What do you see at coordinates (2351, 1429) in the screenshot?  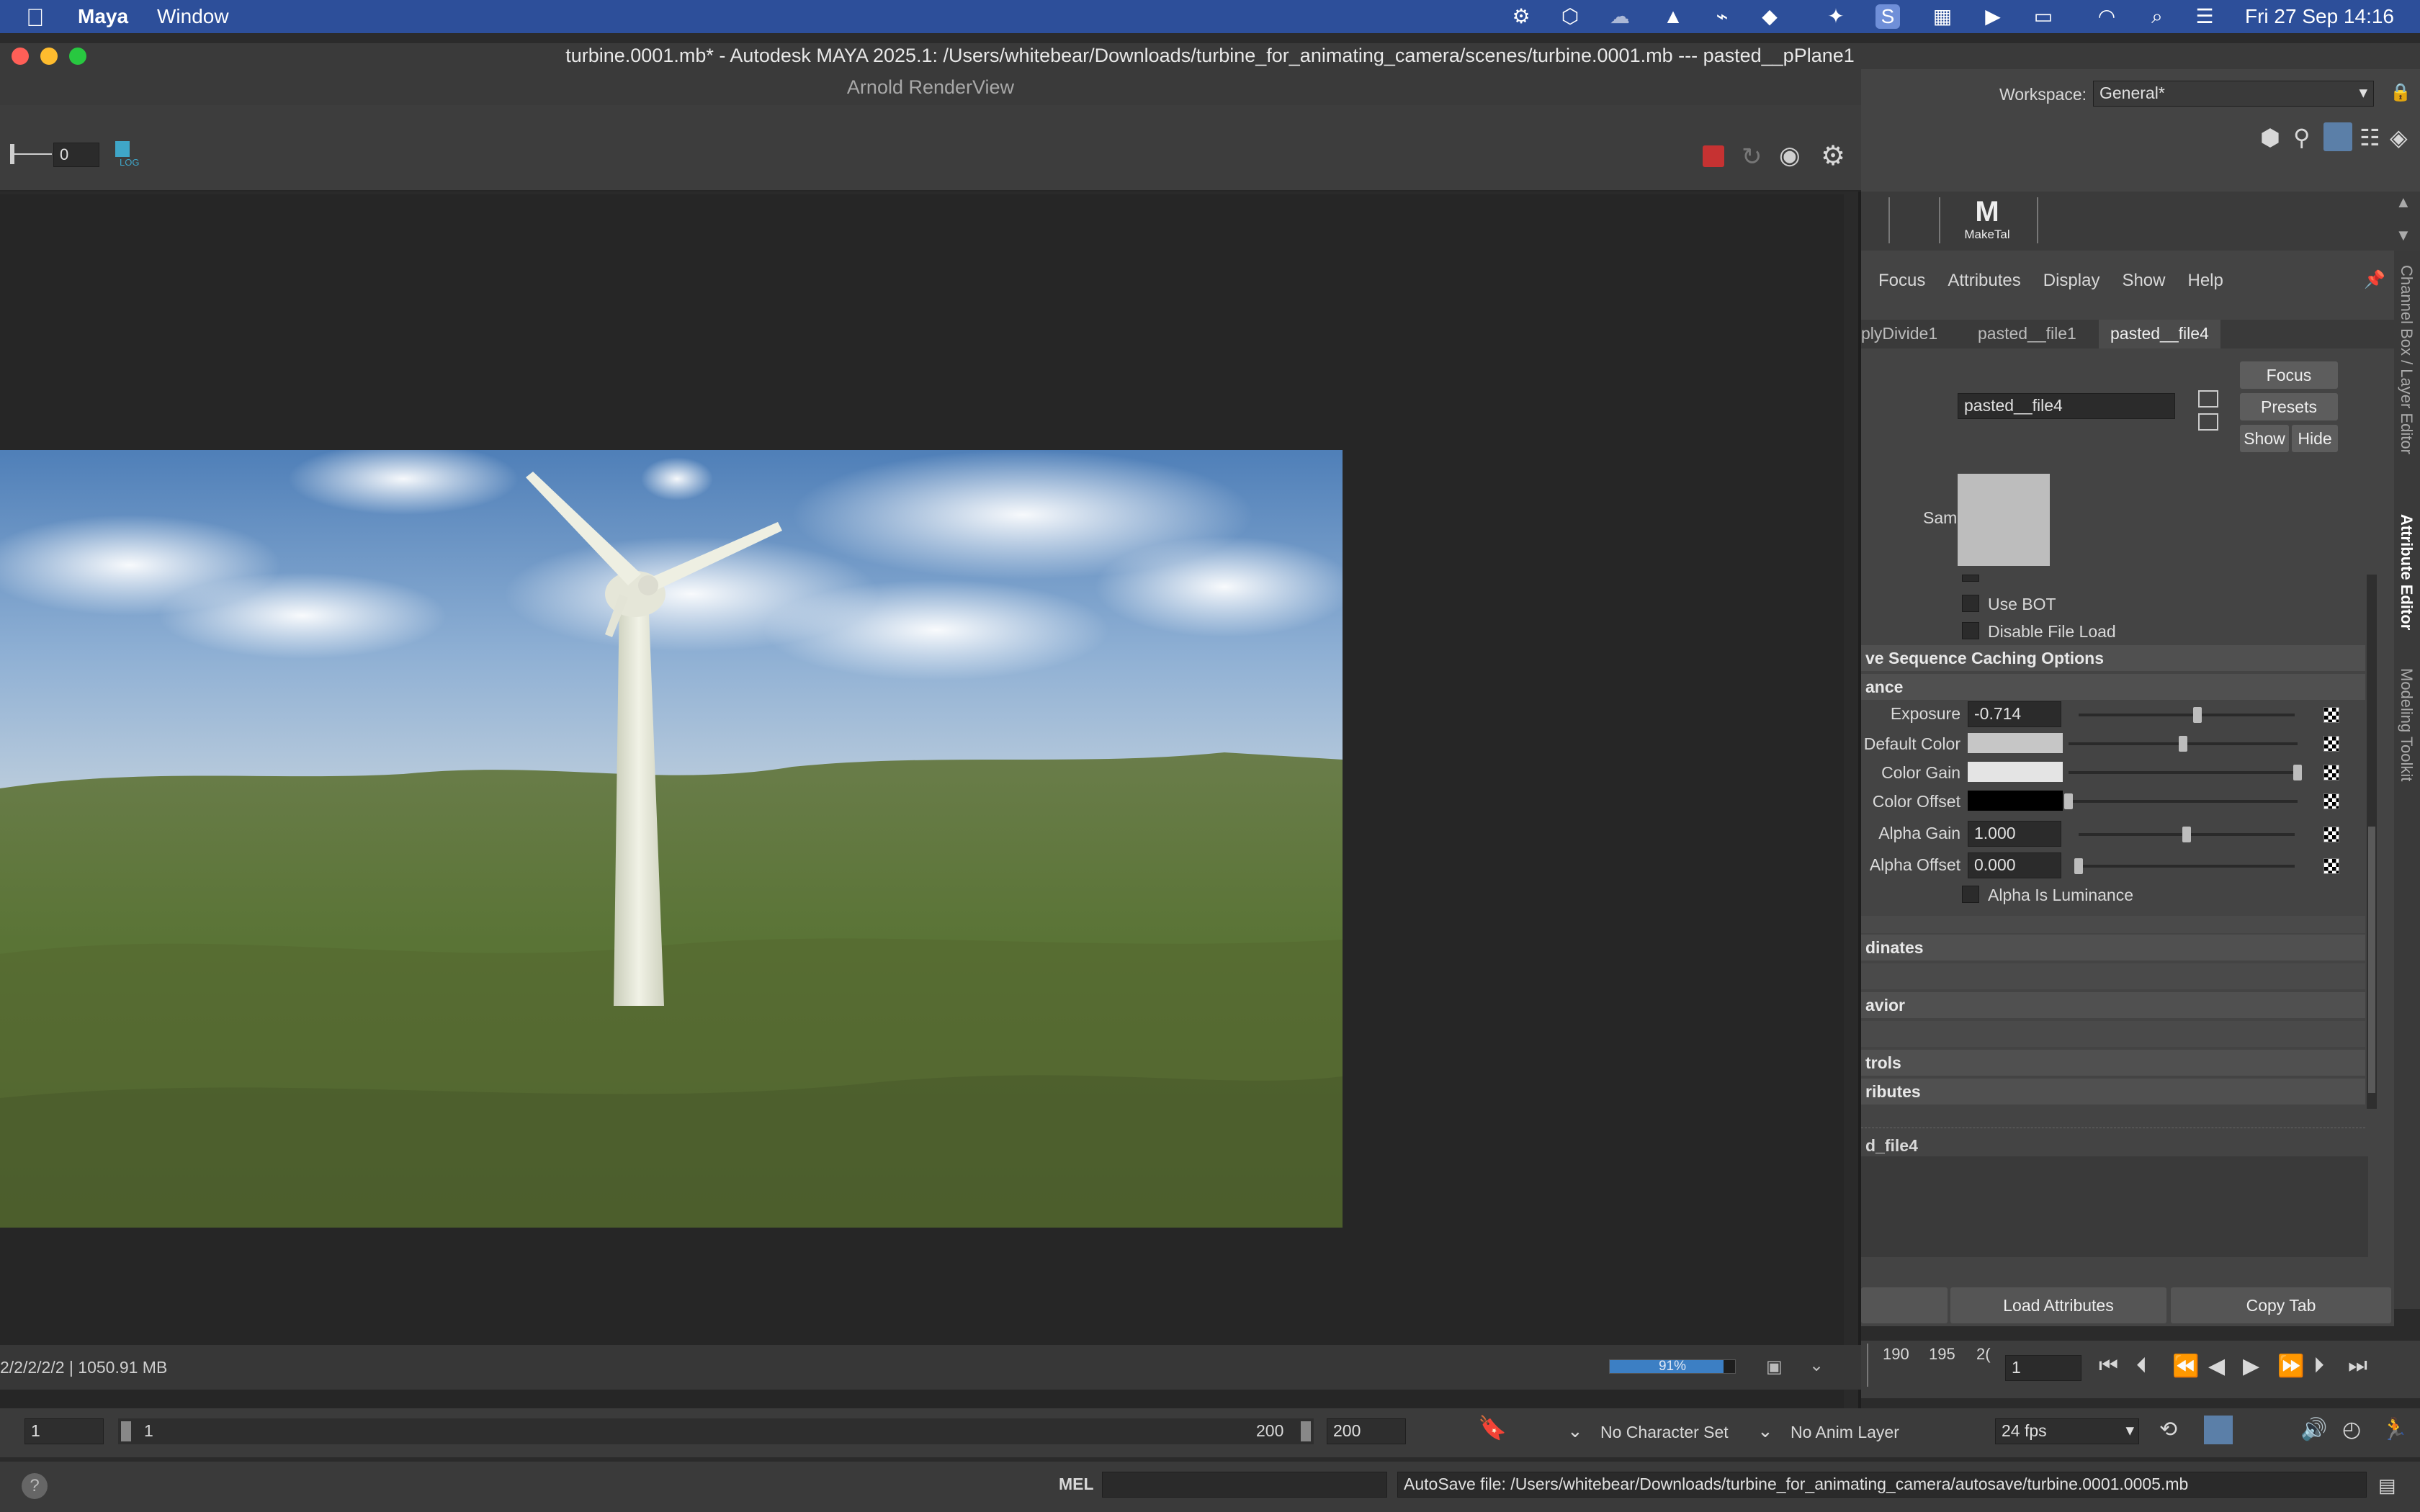 I see `clock-icon: ◴` at bounding box center [2351, 1429].